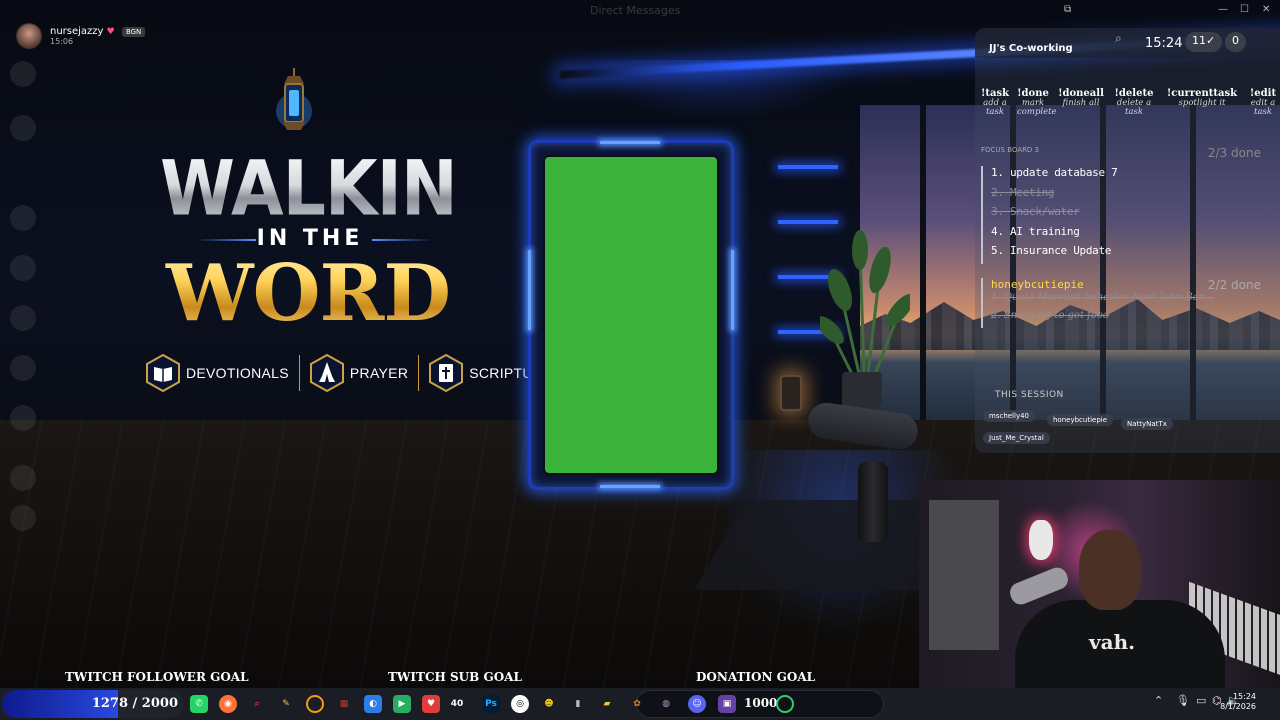  What do you see at coordinates (1050, 315) in the screenshot?
I see `list-item: 2. Sneak off to get food` at bounding box center [1050, 315].